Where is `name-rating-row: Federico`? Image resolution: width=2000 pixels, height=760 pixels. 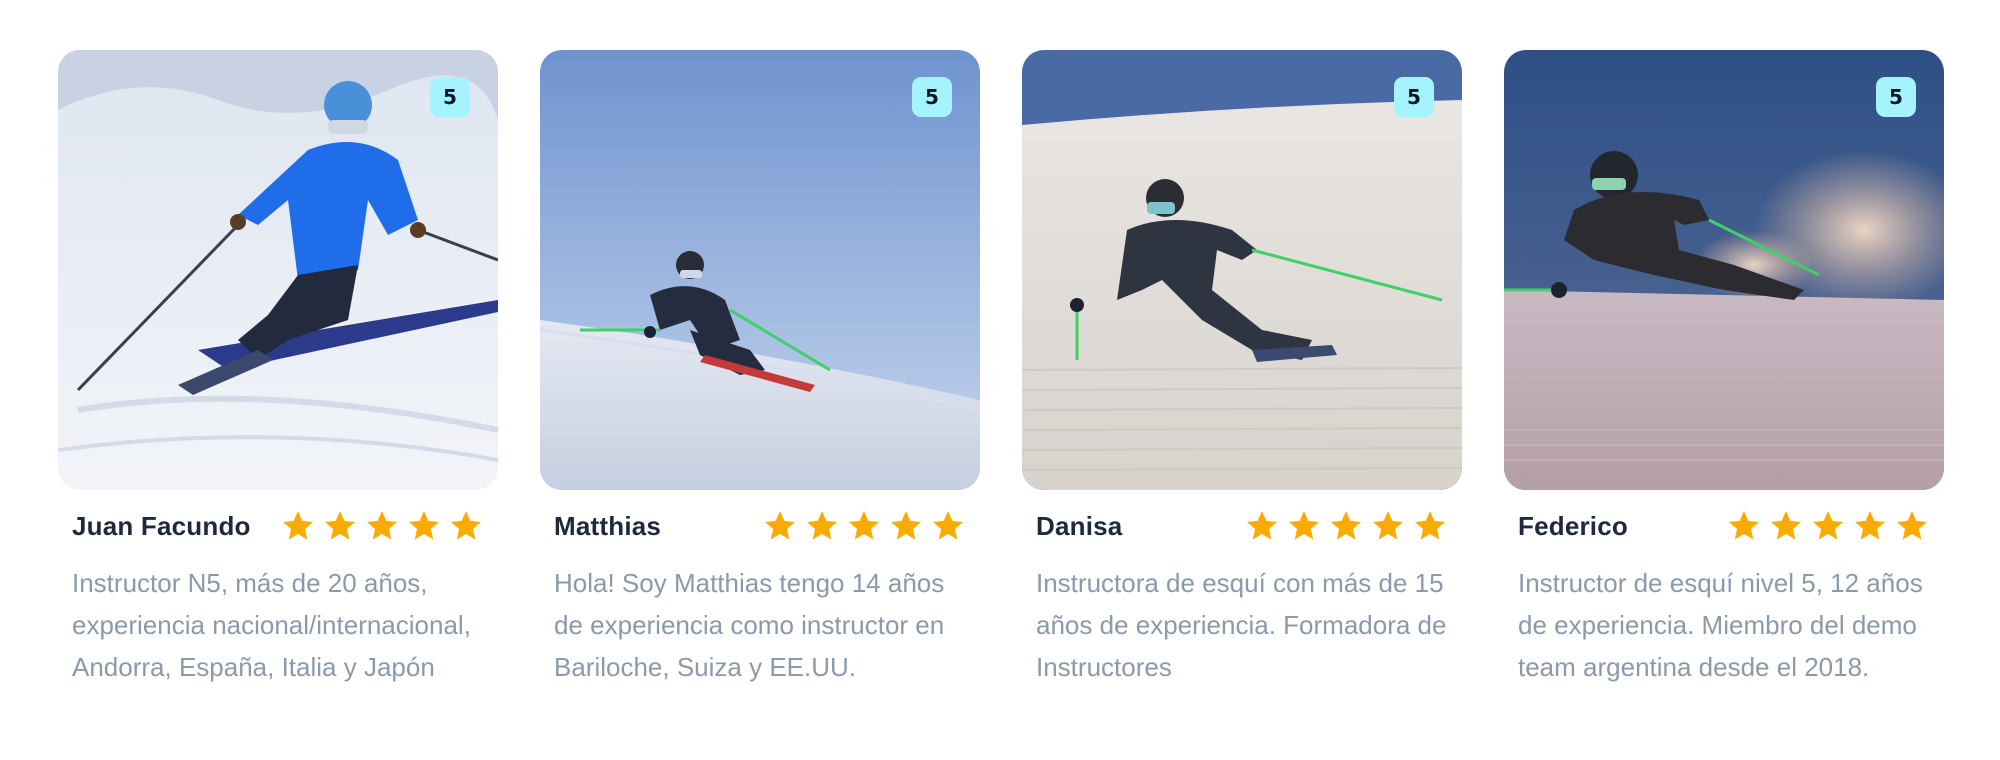
name-rating-row: Federico is located at coordinates (1724, 526).